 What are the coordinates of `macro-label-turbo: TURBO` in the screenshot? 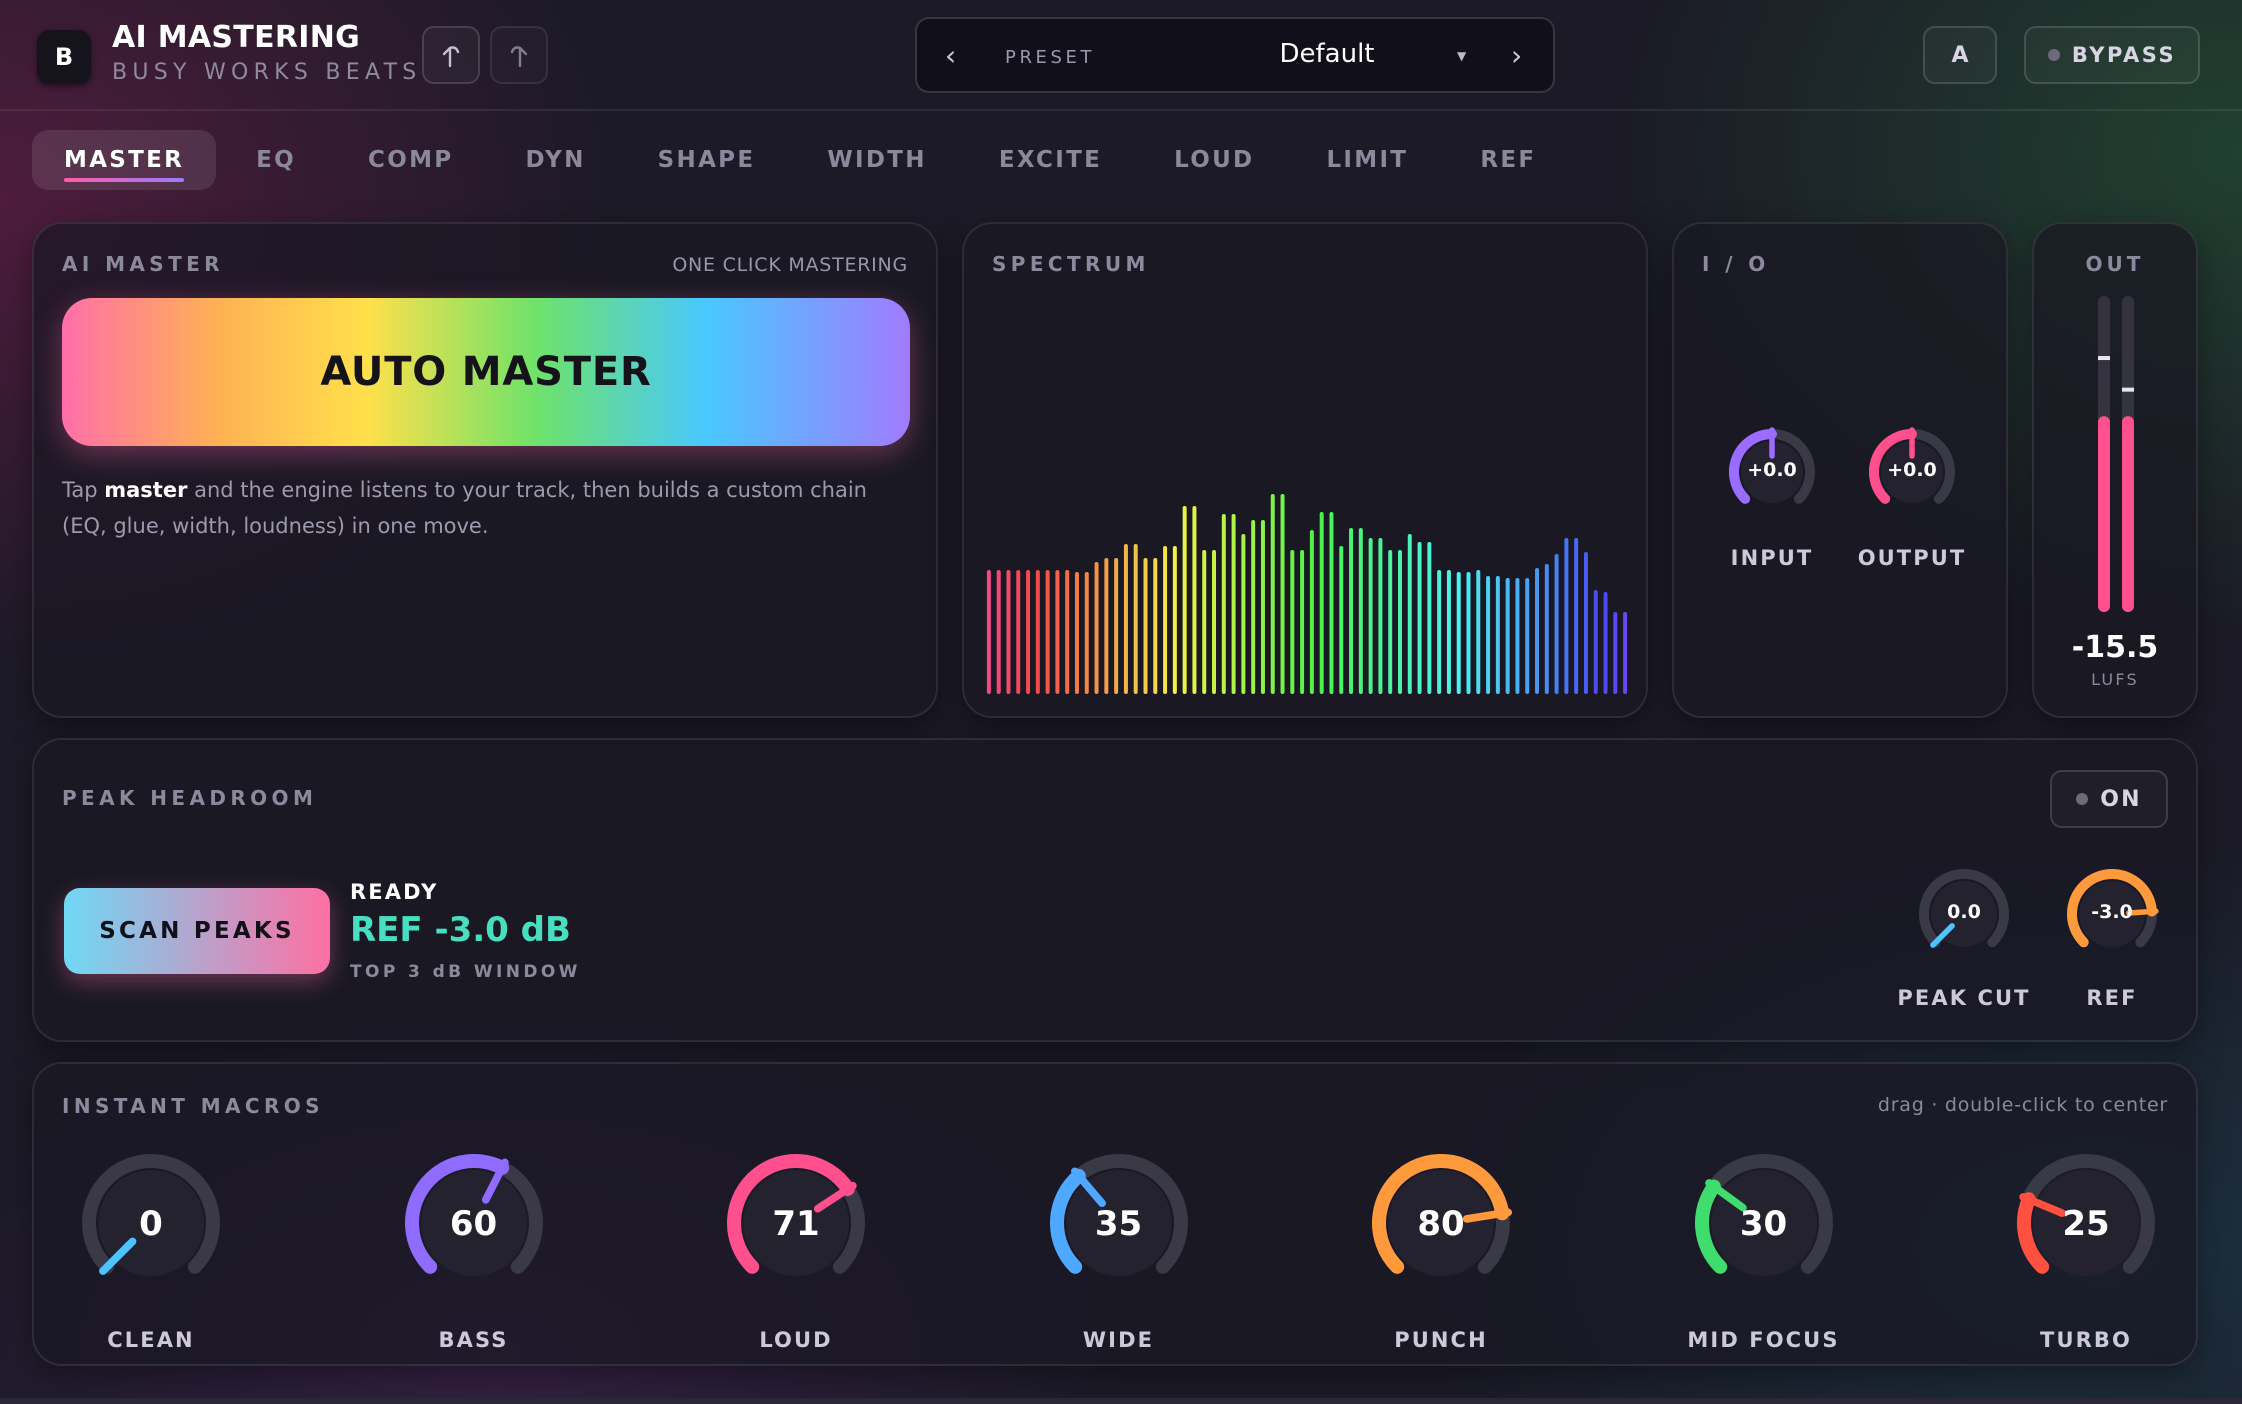 It's located at (2086, 1340).